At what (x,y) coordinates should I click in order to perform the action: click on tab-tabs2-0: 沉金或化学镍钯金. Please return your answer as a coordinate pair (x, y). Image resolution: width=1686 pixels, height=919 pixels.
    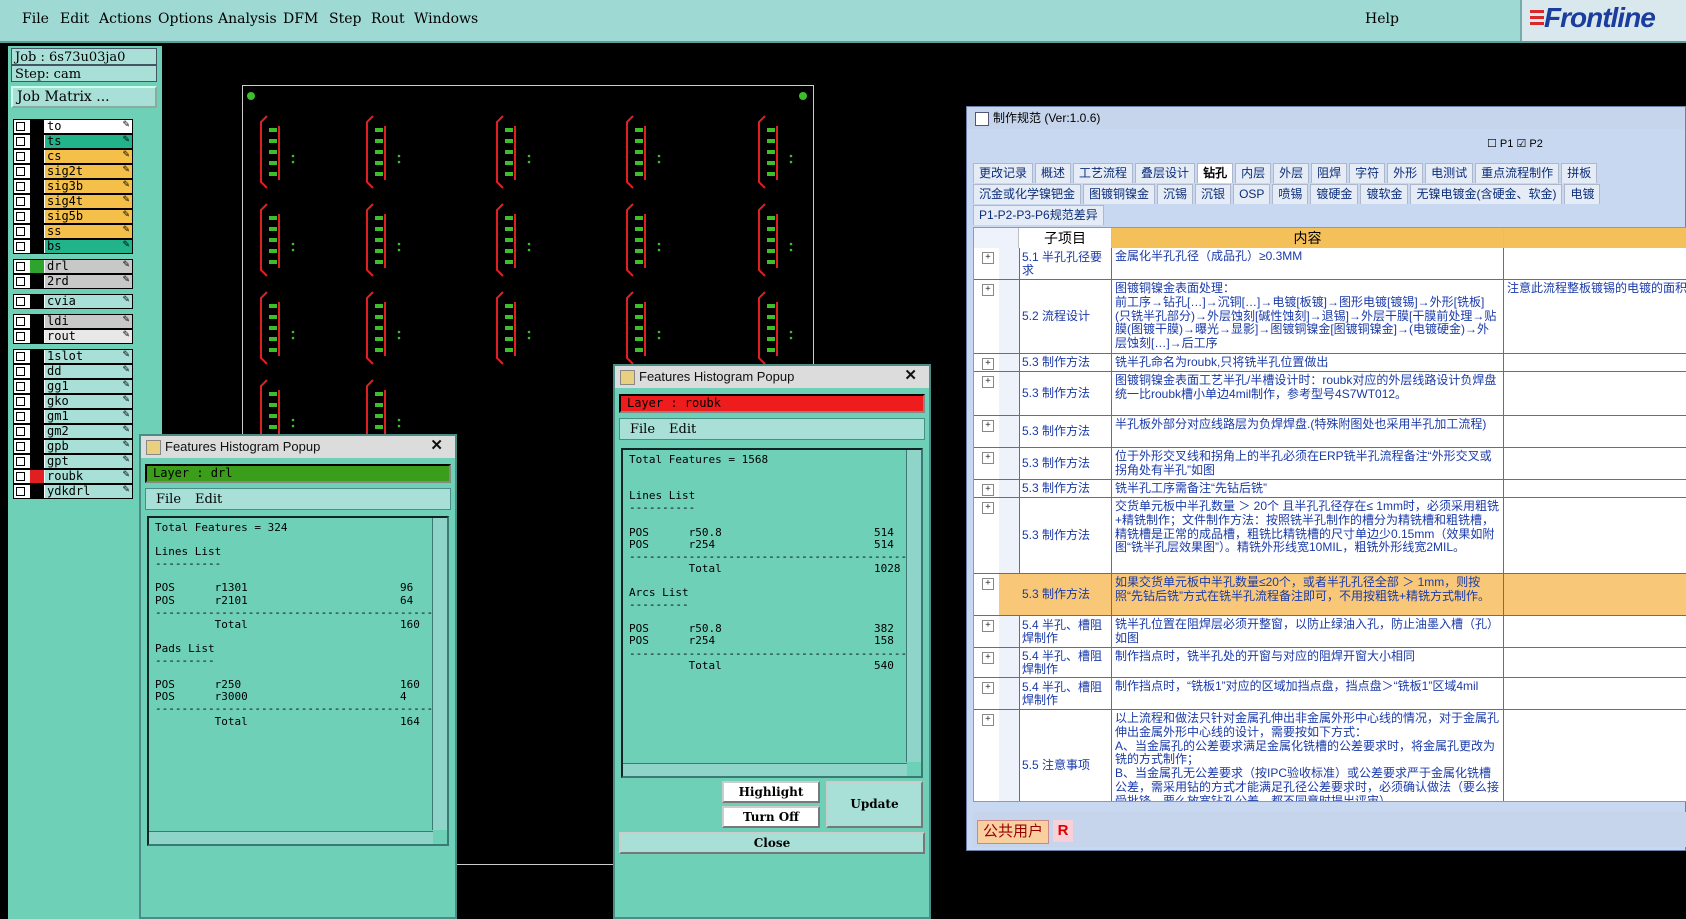
    Looking at the image, I should click on (1027, 194).